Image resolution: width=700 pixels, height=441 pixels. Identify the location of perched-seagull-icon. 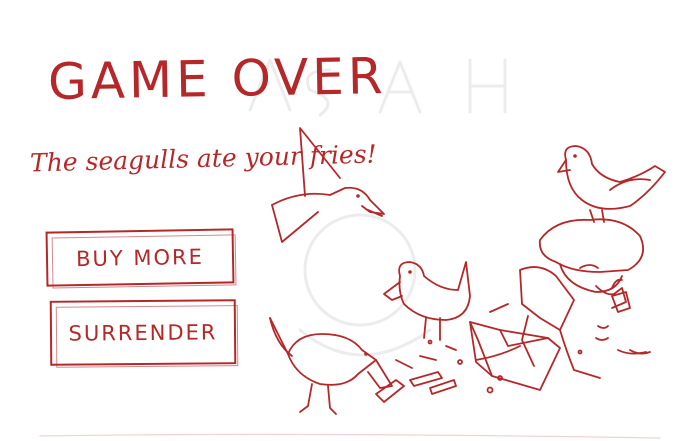
(611, 184).